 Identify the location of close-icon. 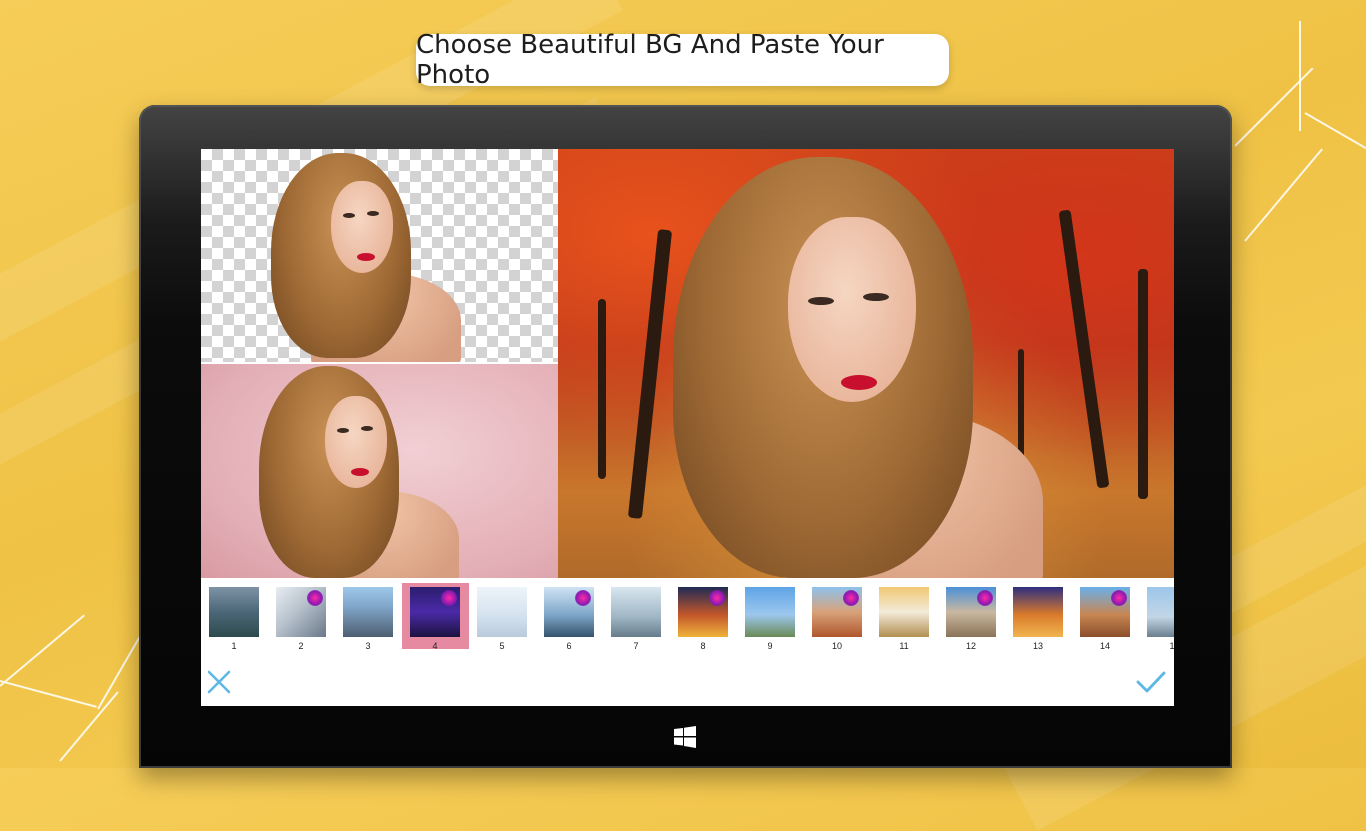
(219, 682).